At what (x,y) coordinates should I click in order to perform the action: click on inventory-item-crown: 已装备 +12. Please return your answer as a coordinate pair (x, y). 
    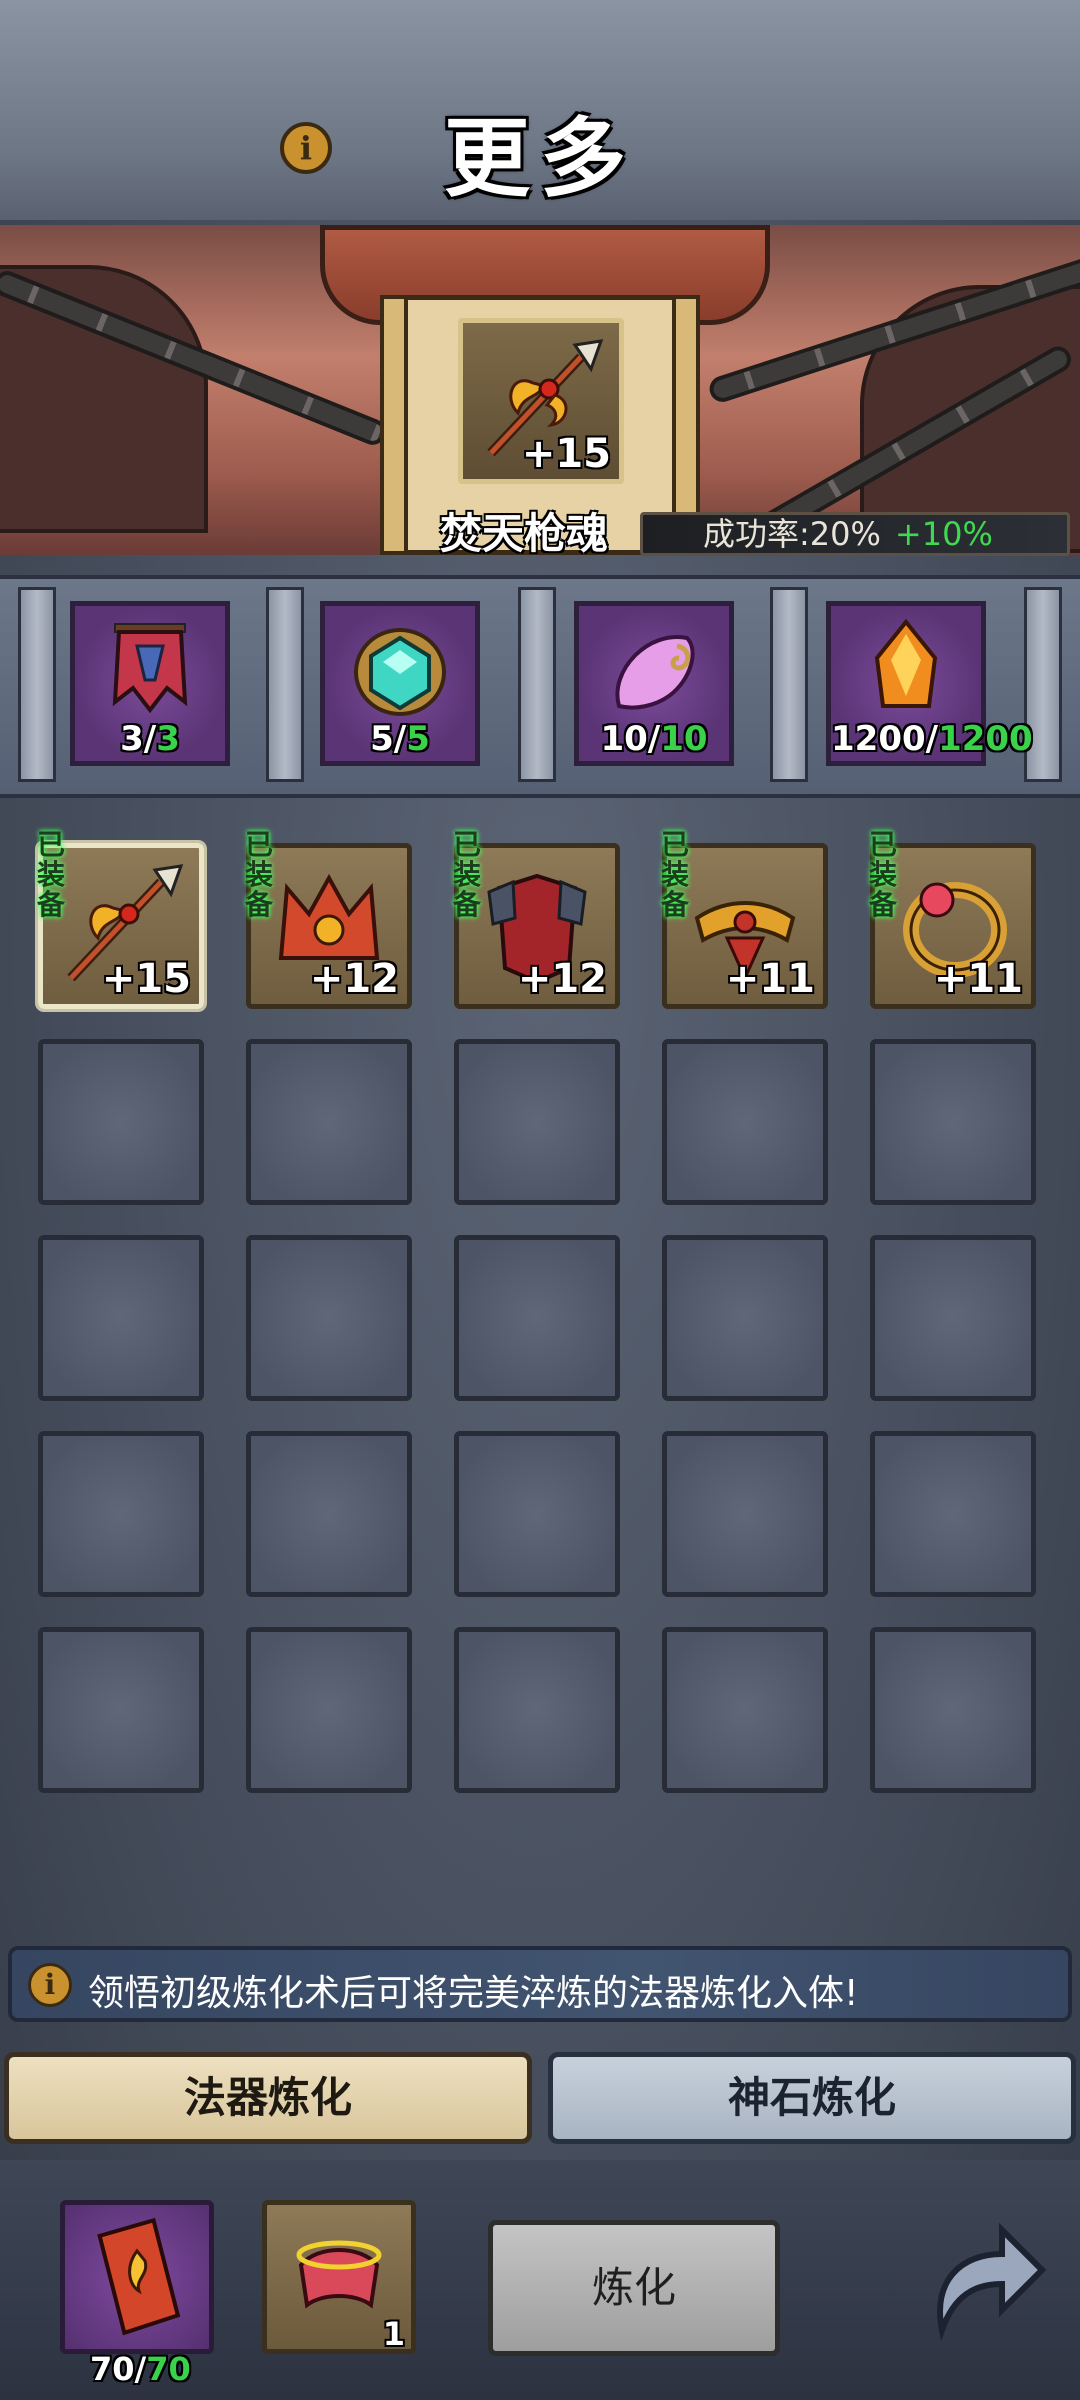
    Looking at the image, I should click on (328, 919).